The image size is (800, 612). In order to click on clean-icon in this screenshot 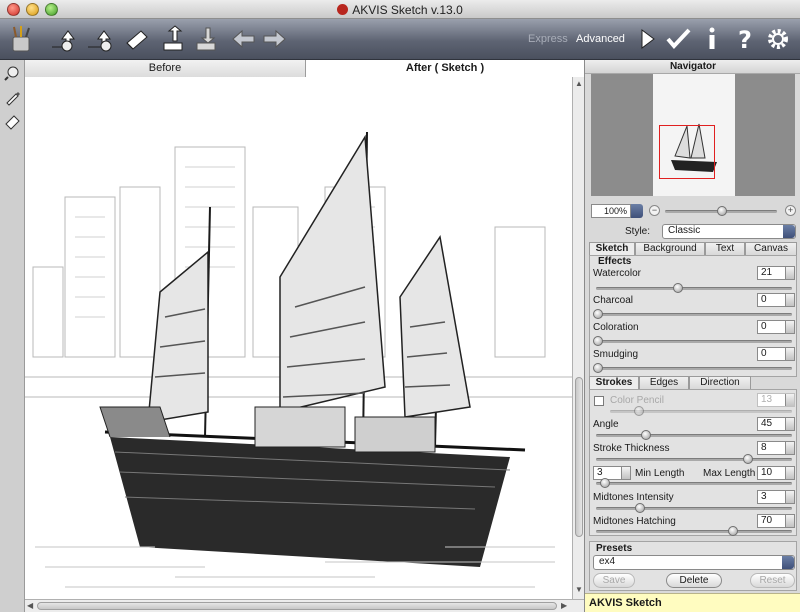, I will do `click(137, 39)`.